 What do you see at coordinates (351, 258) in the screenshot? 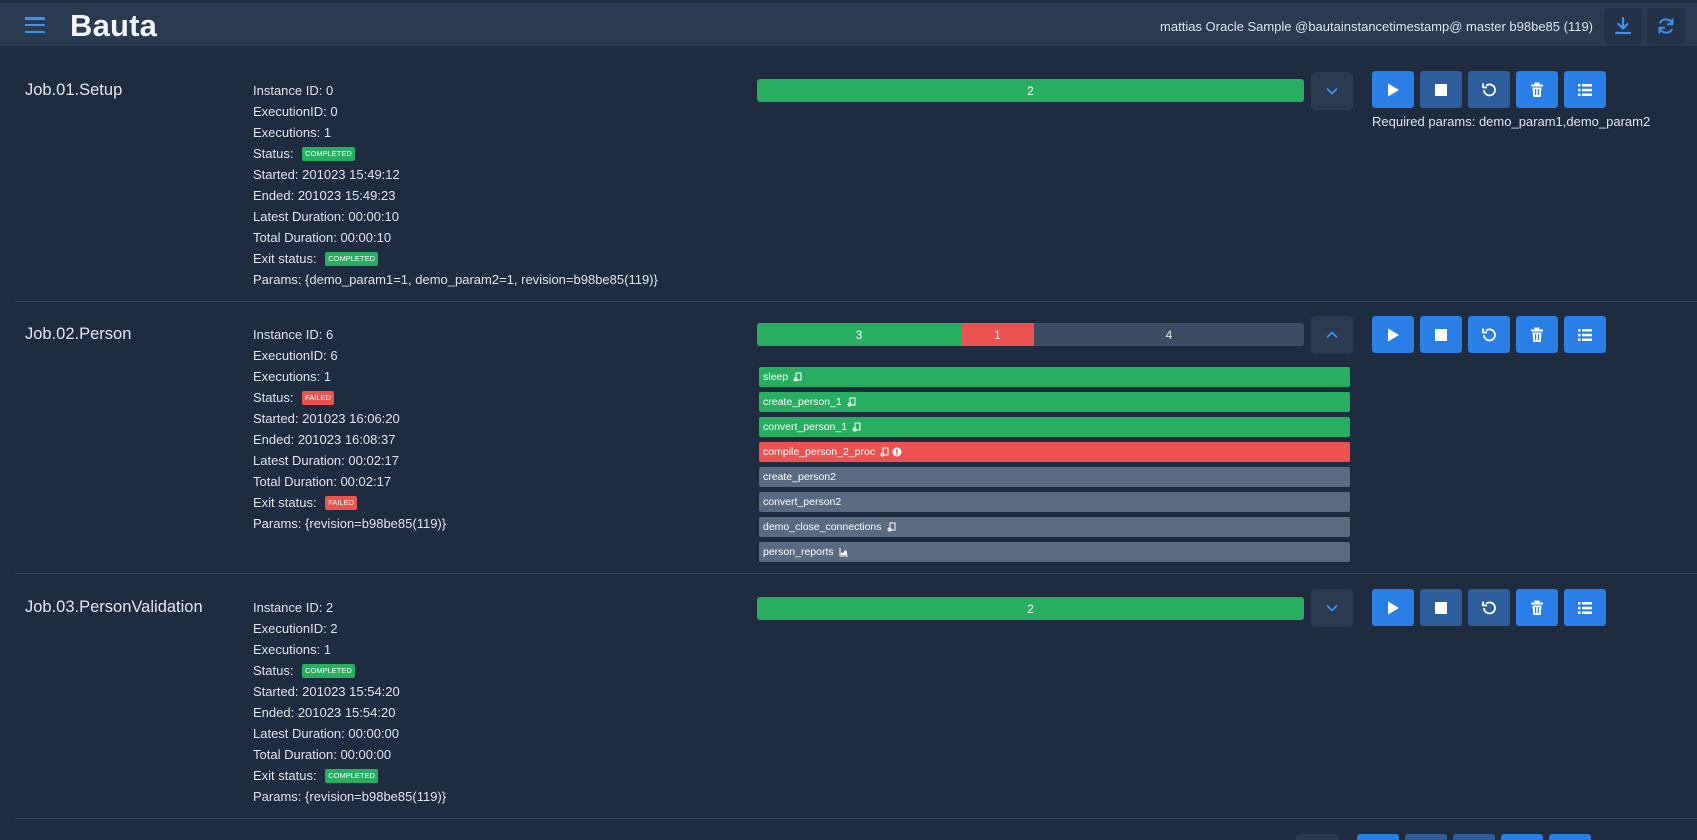
I see `exit-status-badge: COMPLETED` at bounding box center [351, 258].